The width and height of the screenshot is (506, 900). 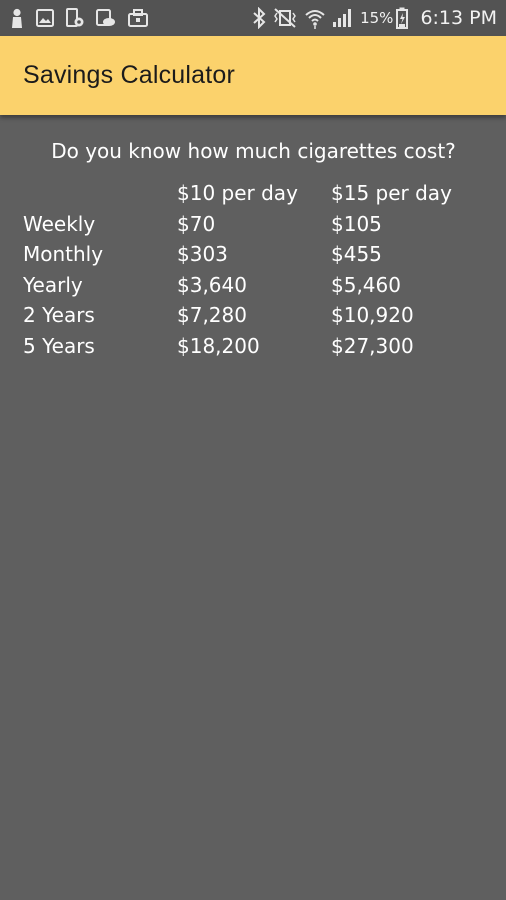 I want to click on cost-15-per-day: $5,460, so click(x=366, y=284).